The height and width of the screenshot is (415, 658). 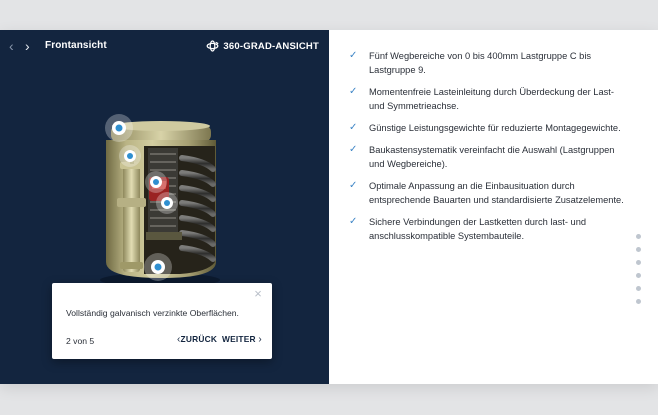 I want to click on popup-counter: 2 von 5, so click(x=80, y=341).